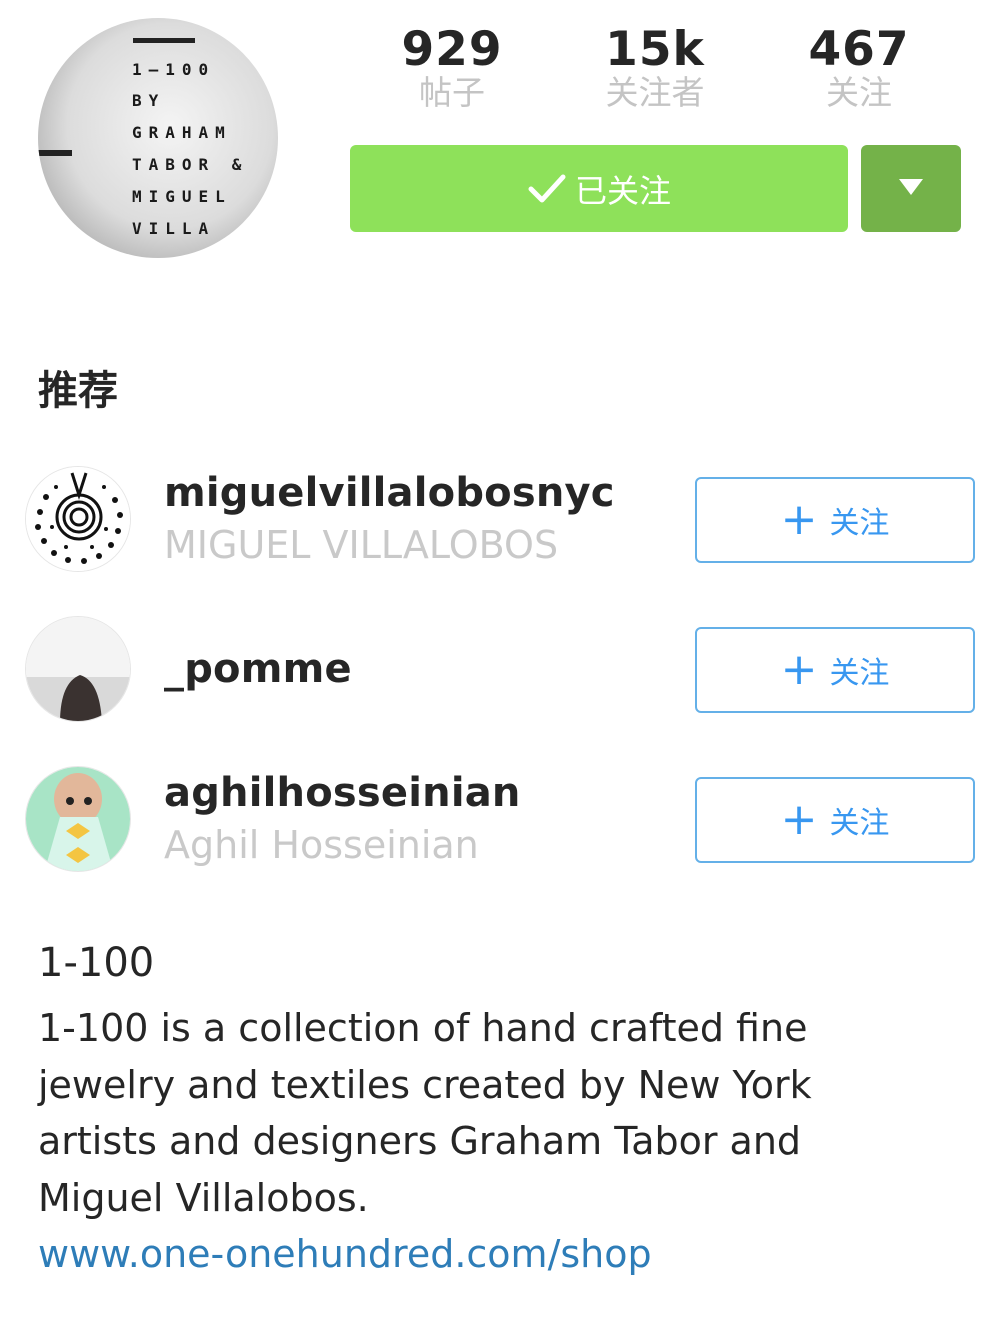 The image size is (1000, 1334). Describe the element at coordinates (622, 190) in the screenshot. I see `following-button-label: 已关注` at that location.